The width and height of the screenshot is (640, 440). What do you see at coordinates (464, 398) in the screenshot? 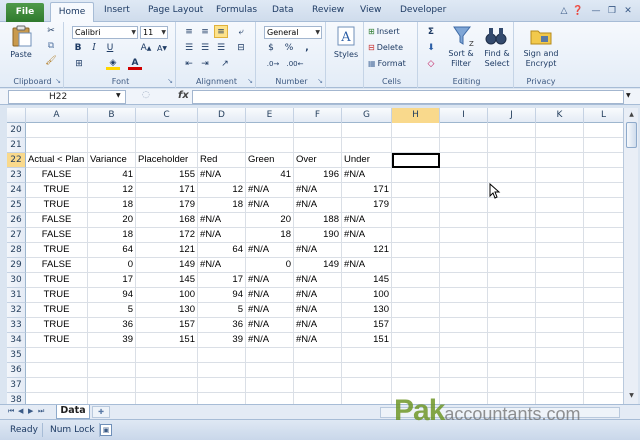
I see `cell-i38` at bounding box center [464, 398].